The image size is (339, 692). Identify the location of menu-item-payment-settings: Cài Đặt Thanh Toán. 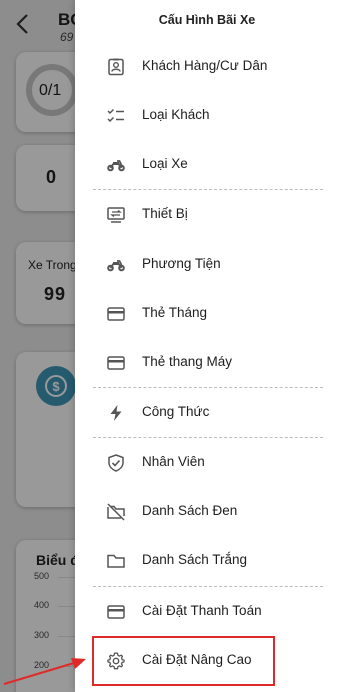
(207, 612).